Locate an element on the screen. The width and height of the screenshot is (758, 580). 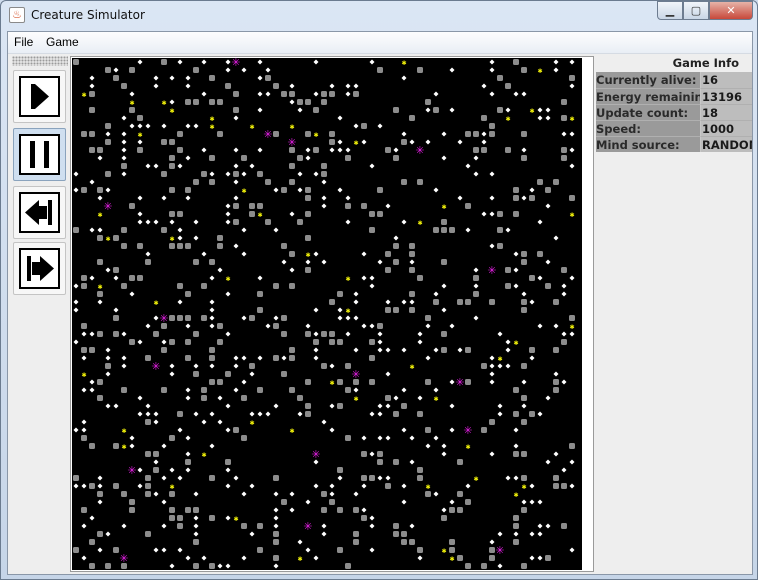
info-value: 18 is located at coordinates (726, 112).